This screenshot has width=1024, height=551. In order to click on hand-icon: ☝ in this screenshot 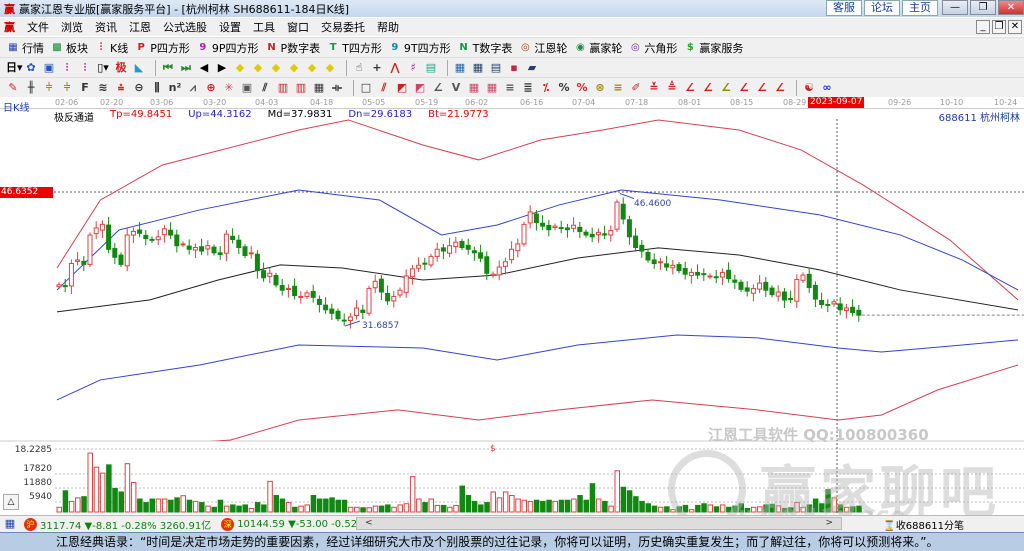, I will do `click(359, 68)`.